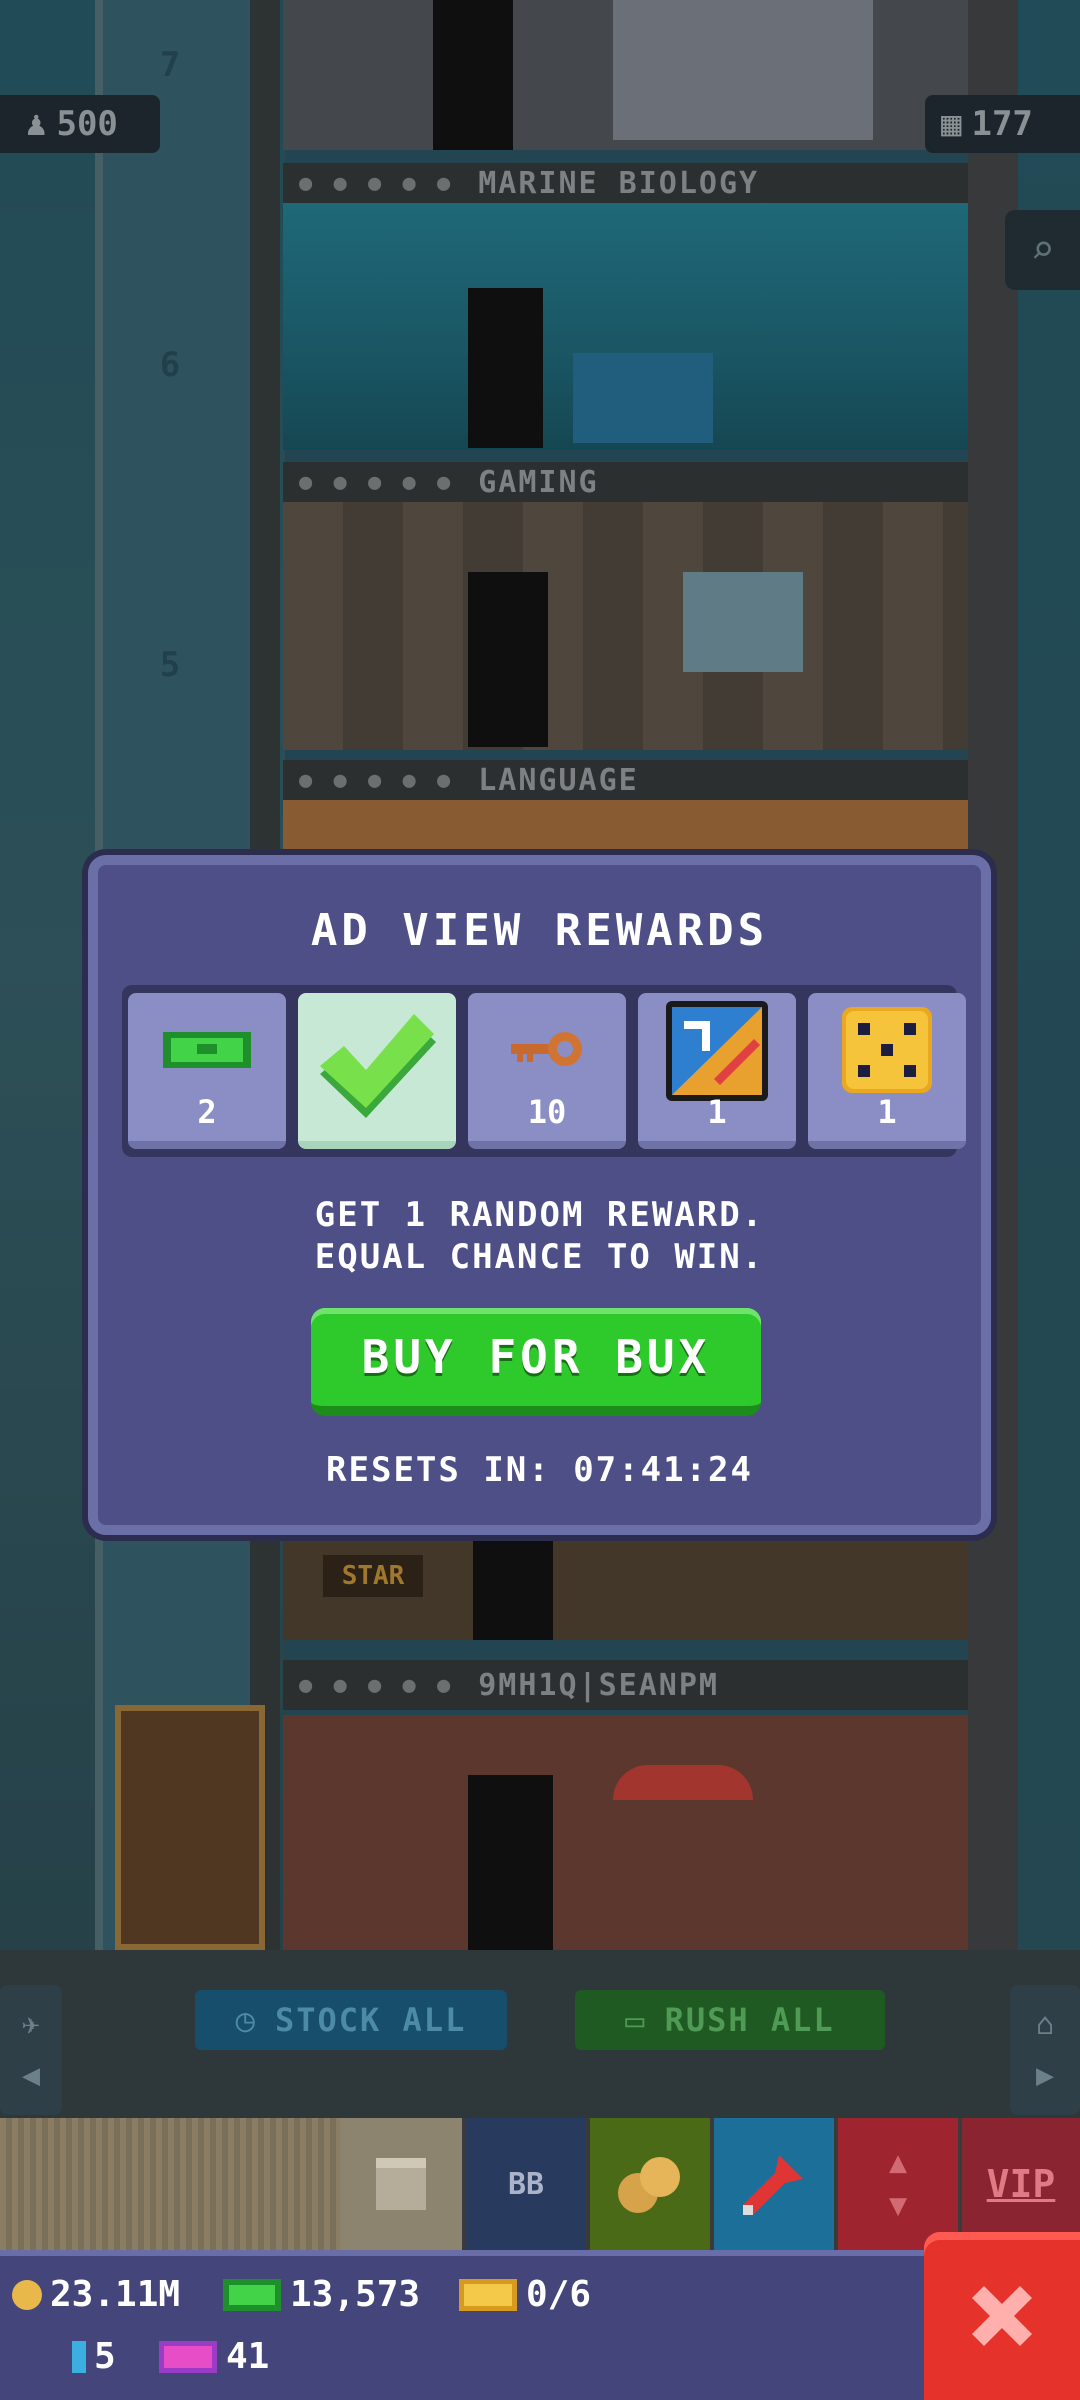  Describe the element at coordinates (1045, 2075) in the screenshot. I see `arrow-right-icon: ▶` at that location.